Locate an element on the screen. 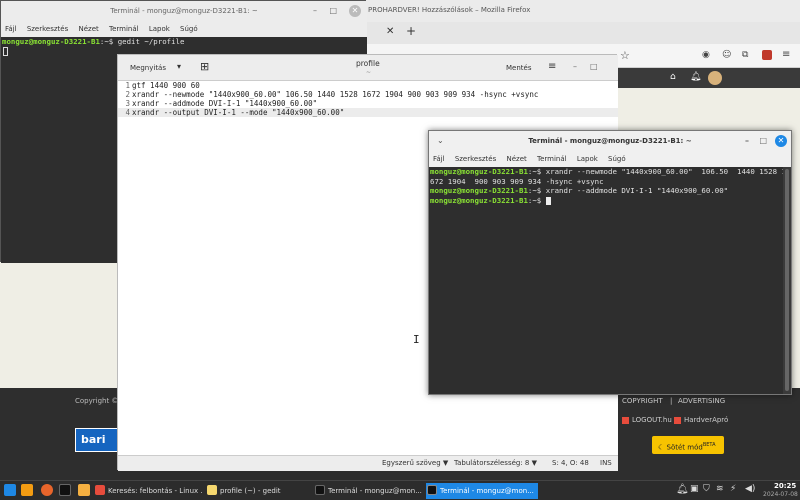  files-launcher-icon is located at coordinates (27, 490).